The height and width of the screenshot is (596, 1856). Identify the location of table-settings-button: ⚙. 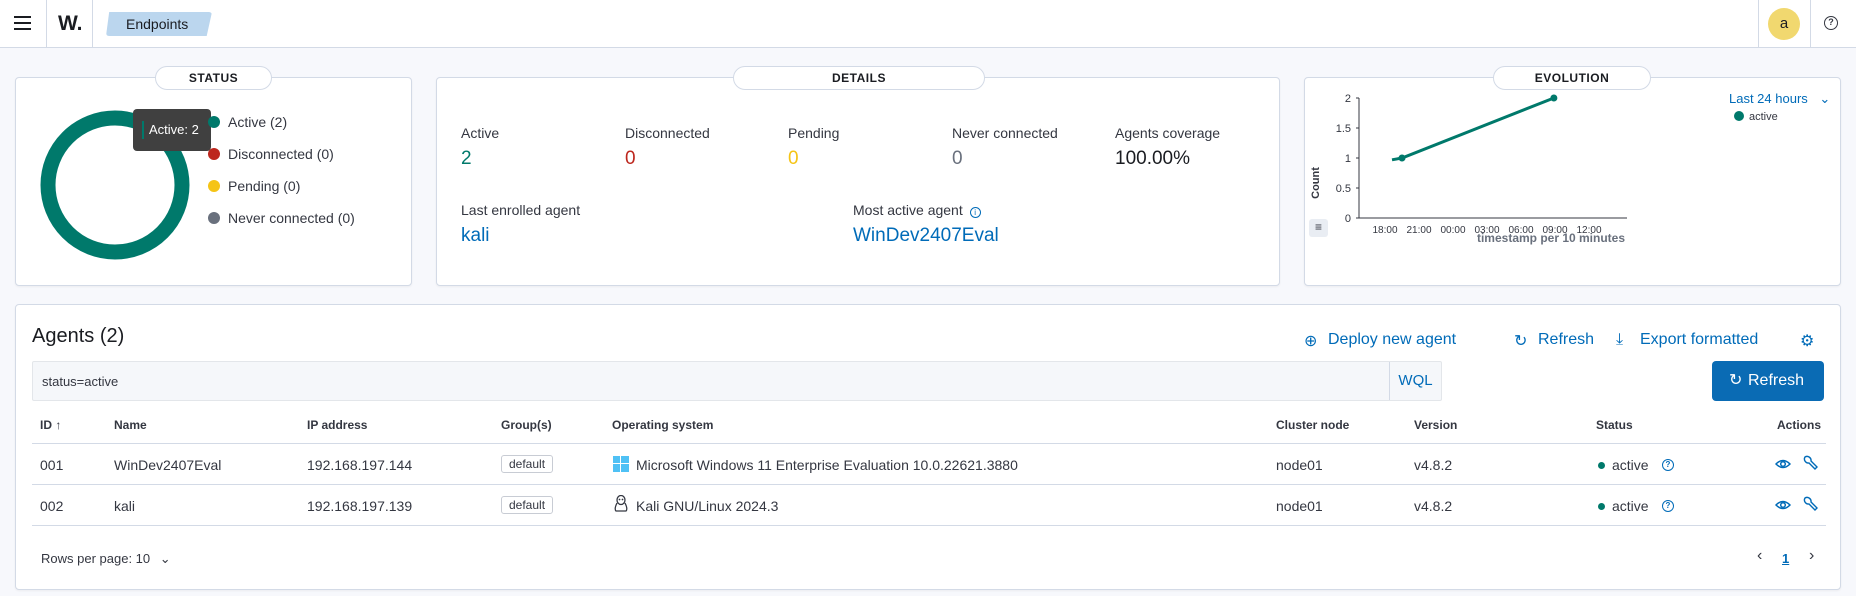
(1807, 341).